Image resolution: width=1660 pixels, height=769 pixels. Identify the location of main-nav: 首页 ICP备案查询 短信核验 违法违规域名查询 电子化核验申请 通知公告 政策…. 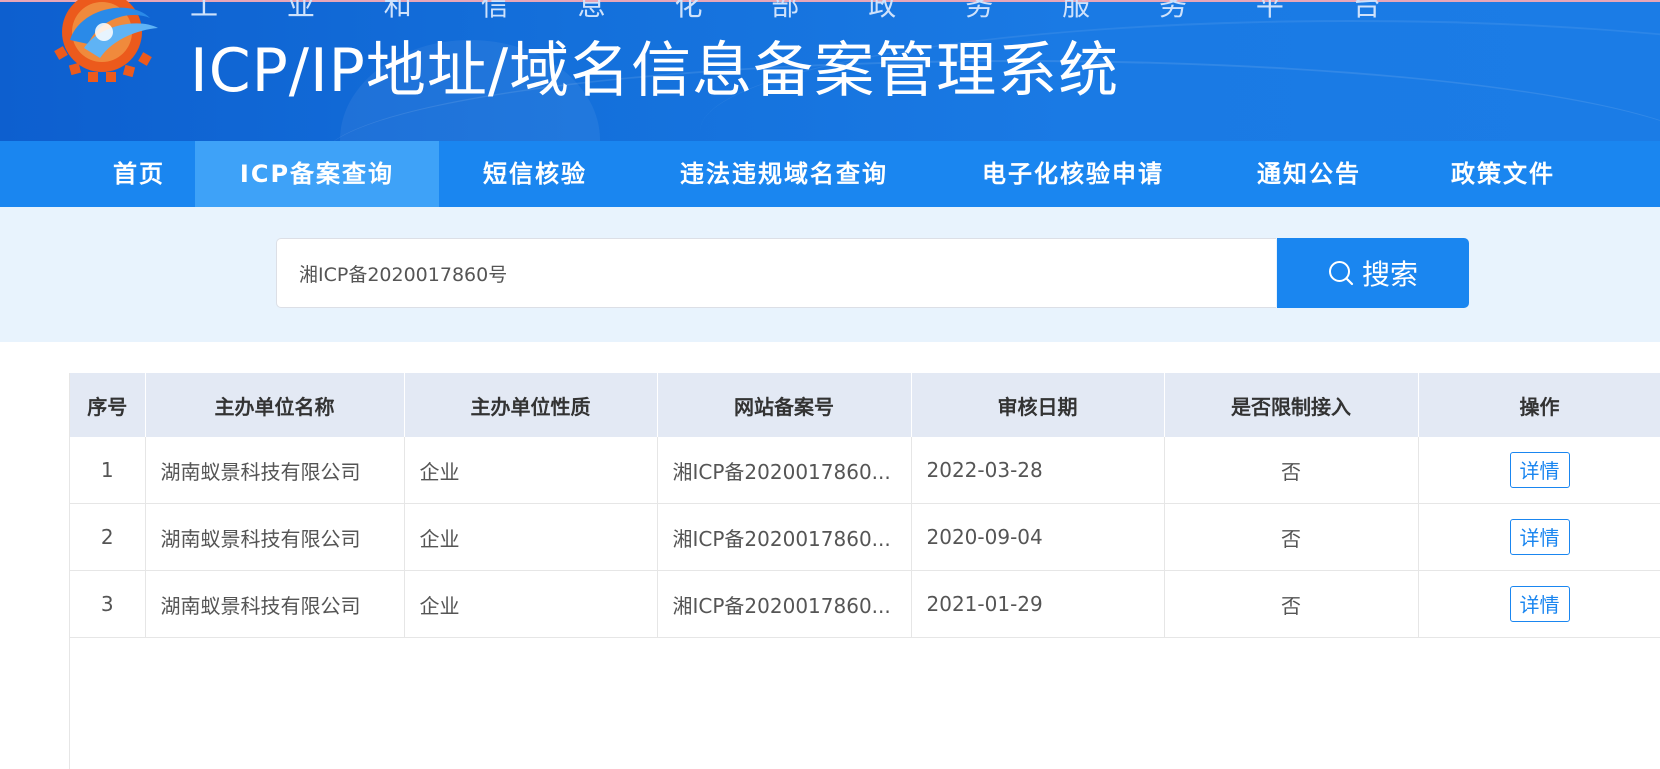
(830, 174).